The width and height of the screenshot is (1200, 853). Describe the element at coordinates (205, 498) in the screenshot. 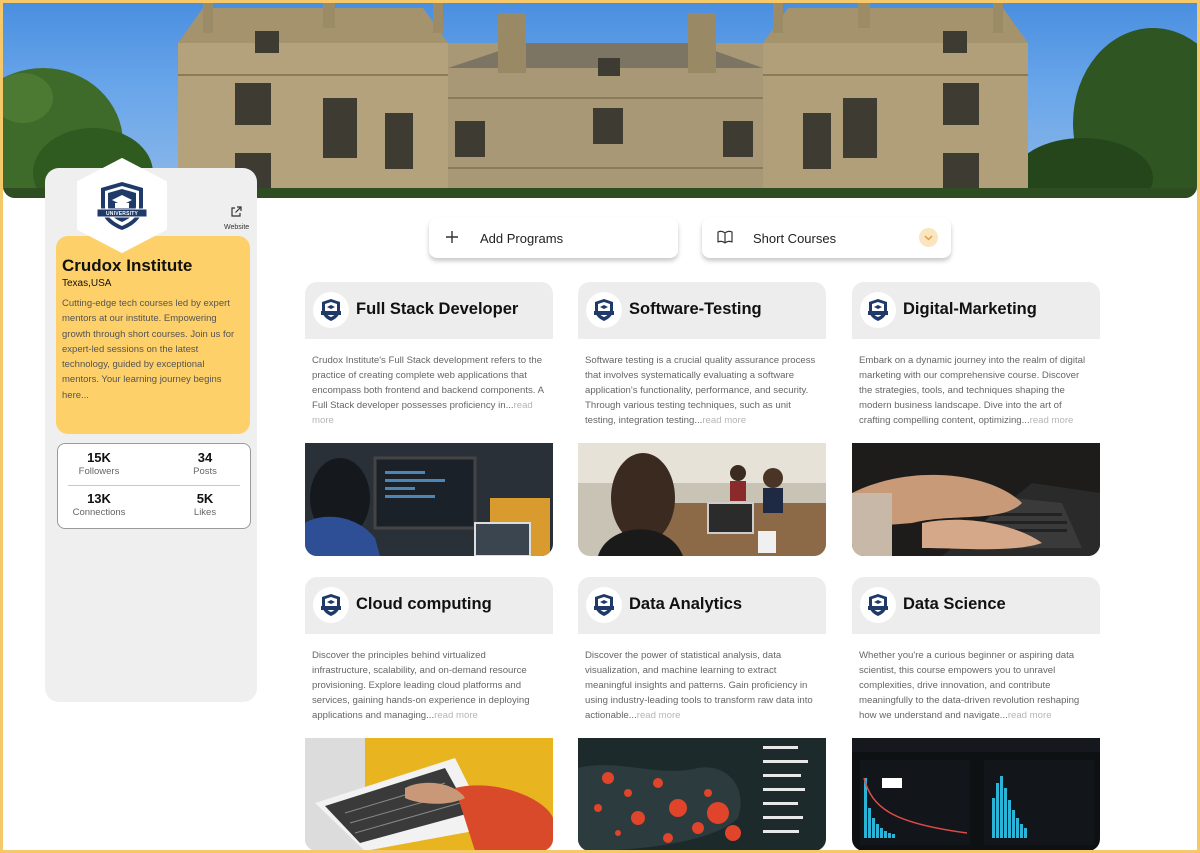

I see `stat-value: 5K` at that location.